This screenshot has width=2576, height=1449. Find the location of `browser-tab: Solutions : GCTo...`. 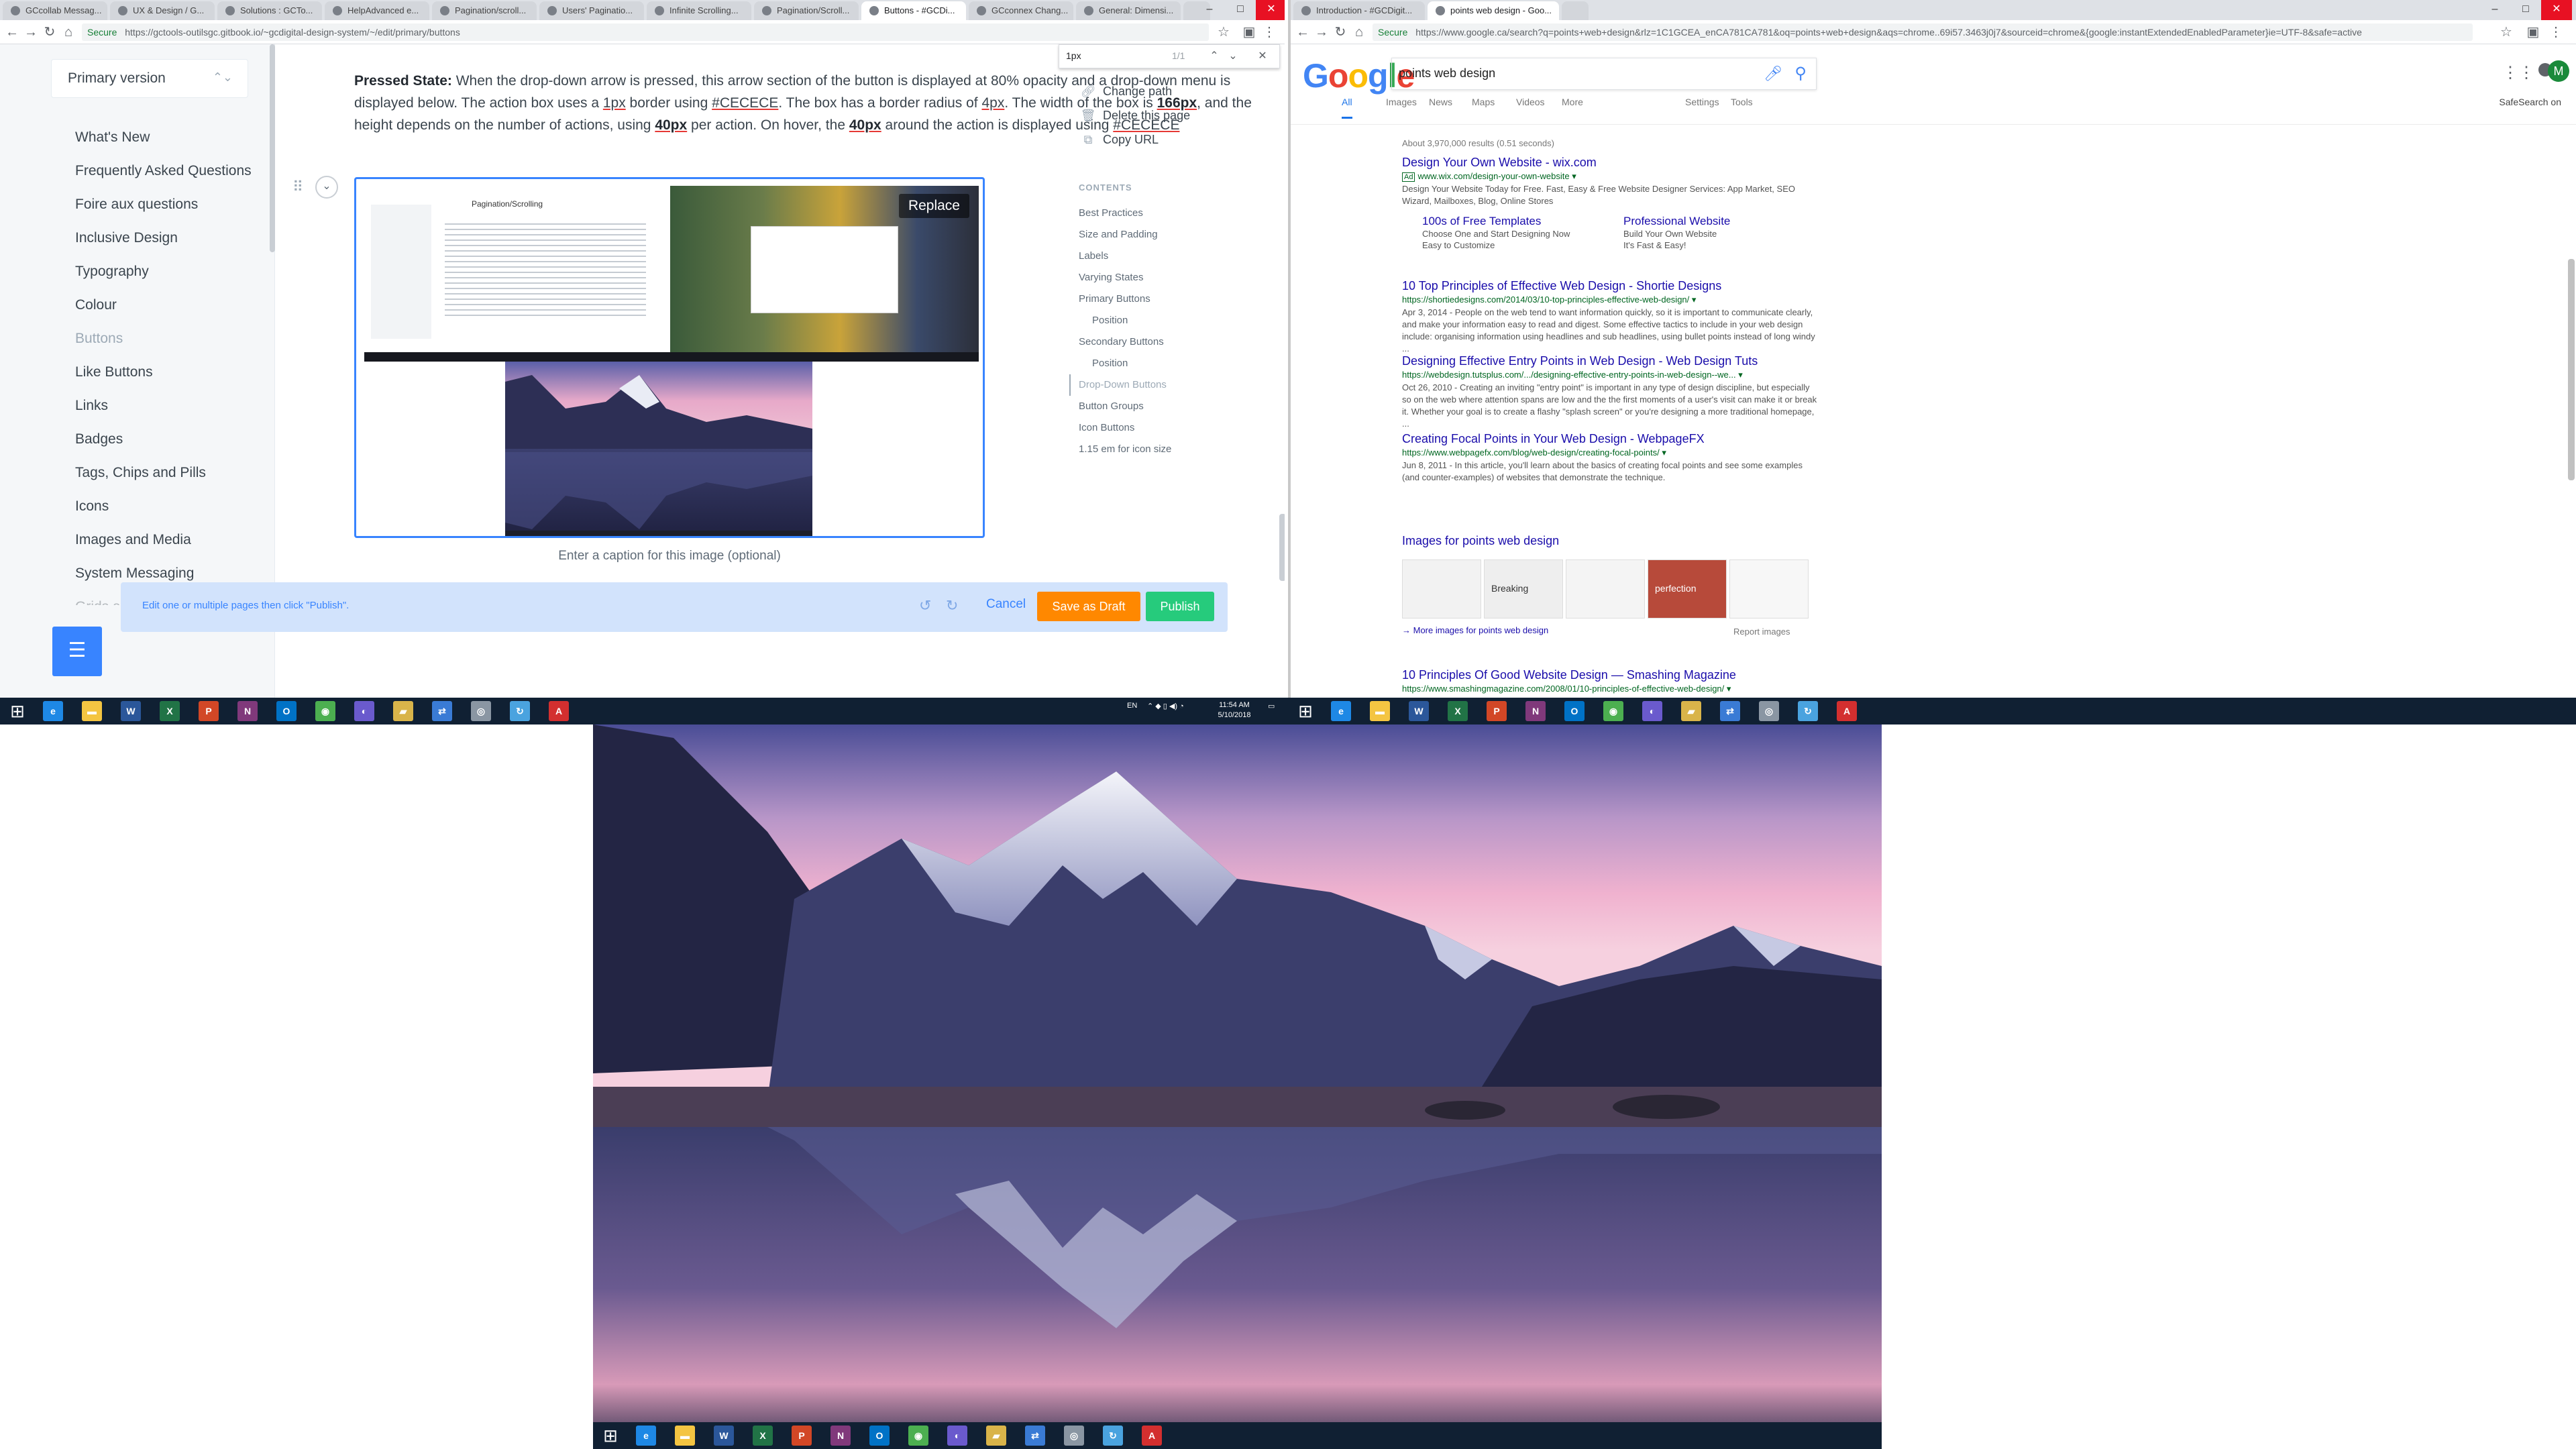

browser-tab: Solutions : GCTo... is located at coordinates (269, 10).